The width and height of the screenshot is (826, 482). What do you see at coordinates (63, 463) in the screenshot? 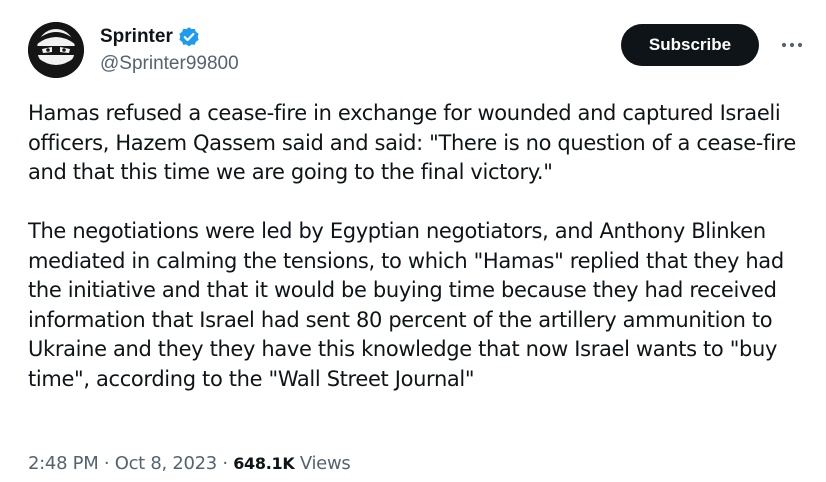
I see `tweet-time: 2:48 PM` at bounding box center [63, 463].